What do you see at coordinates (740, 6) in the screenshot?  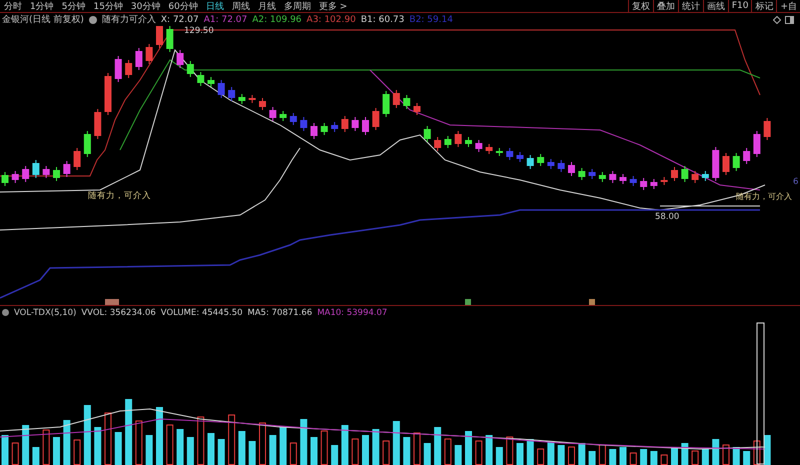 I see `toolbar-button: F10` at bounding box center [740, 6].